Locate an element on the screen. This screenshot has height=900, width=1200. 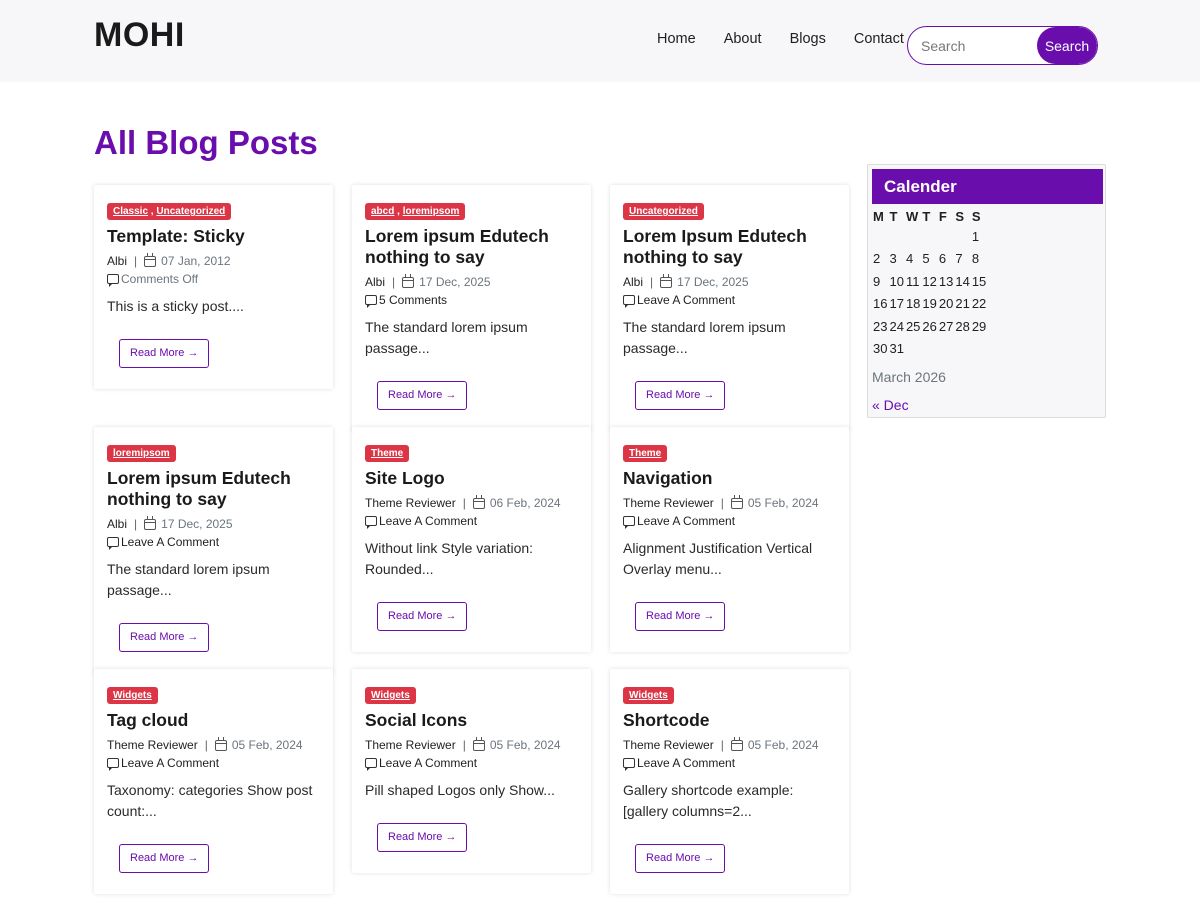
post-title: Navigation is located at coordinates (729, 478).